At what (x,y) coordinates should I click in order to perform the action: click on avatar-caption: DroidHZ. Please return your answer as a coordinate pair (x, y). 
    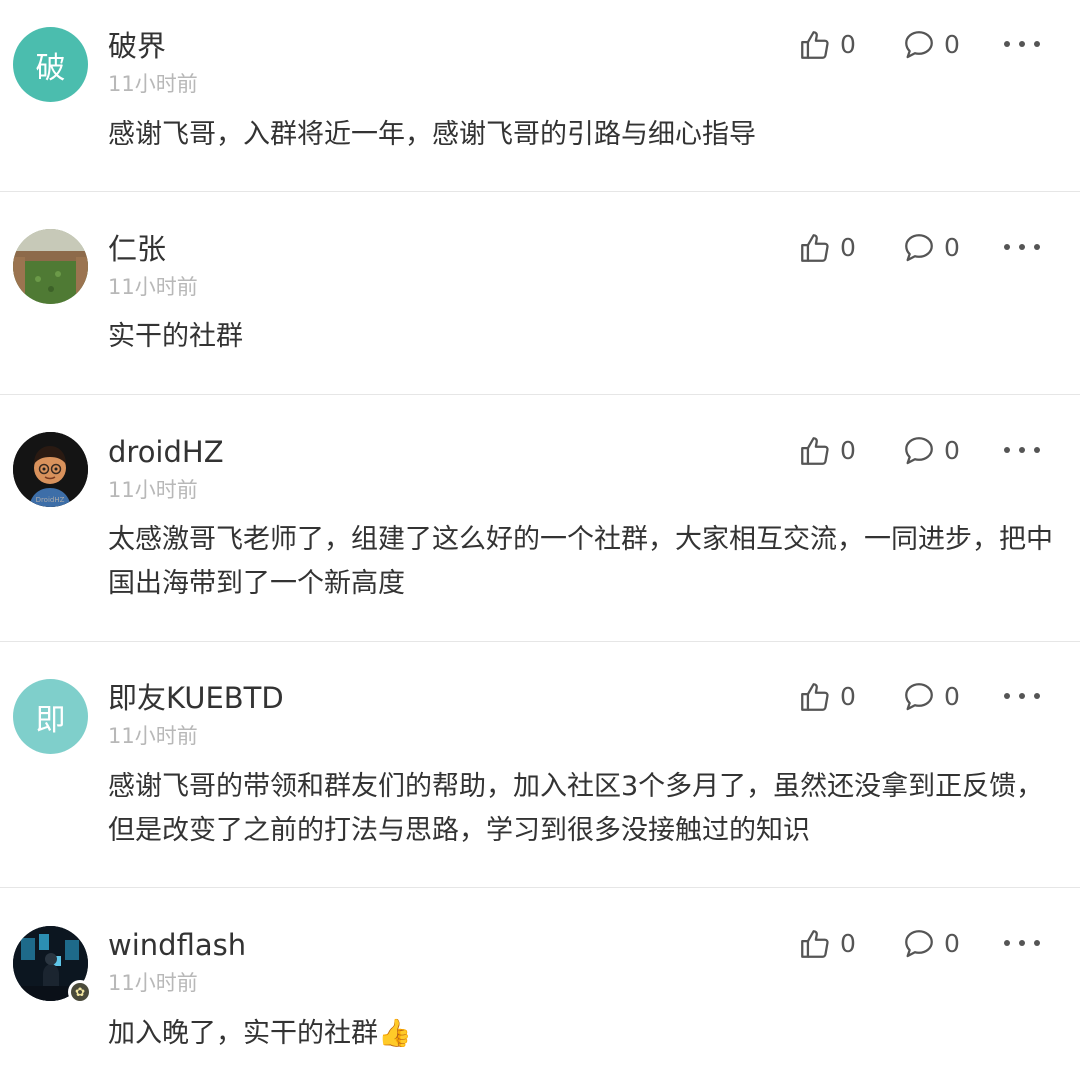
    Looking at the image, I should click on (50, 500).